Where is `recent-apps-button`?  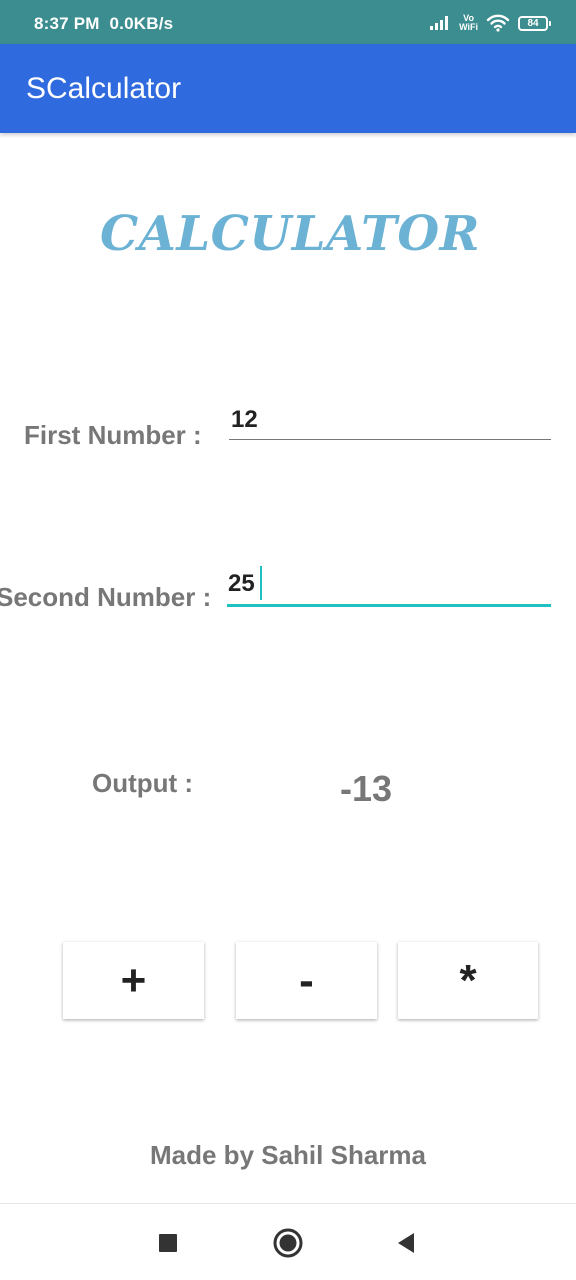 recent-apps-button is located at coordinates (168, 1243).